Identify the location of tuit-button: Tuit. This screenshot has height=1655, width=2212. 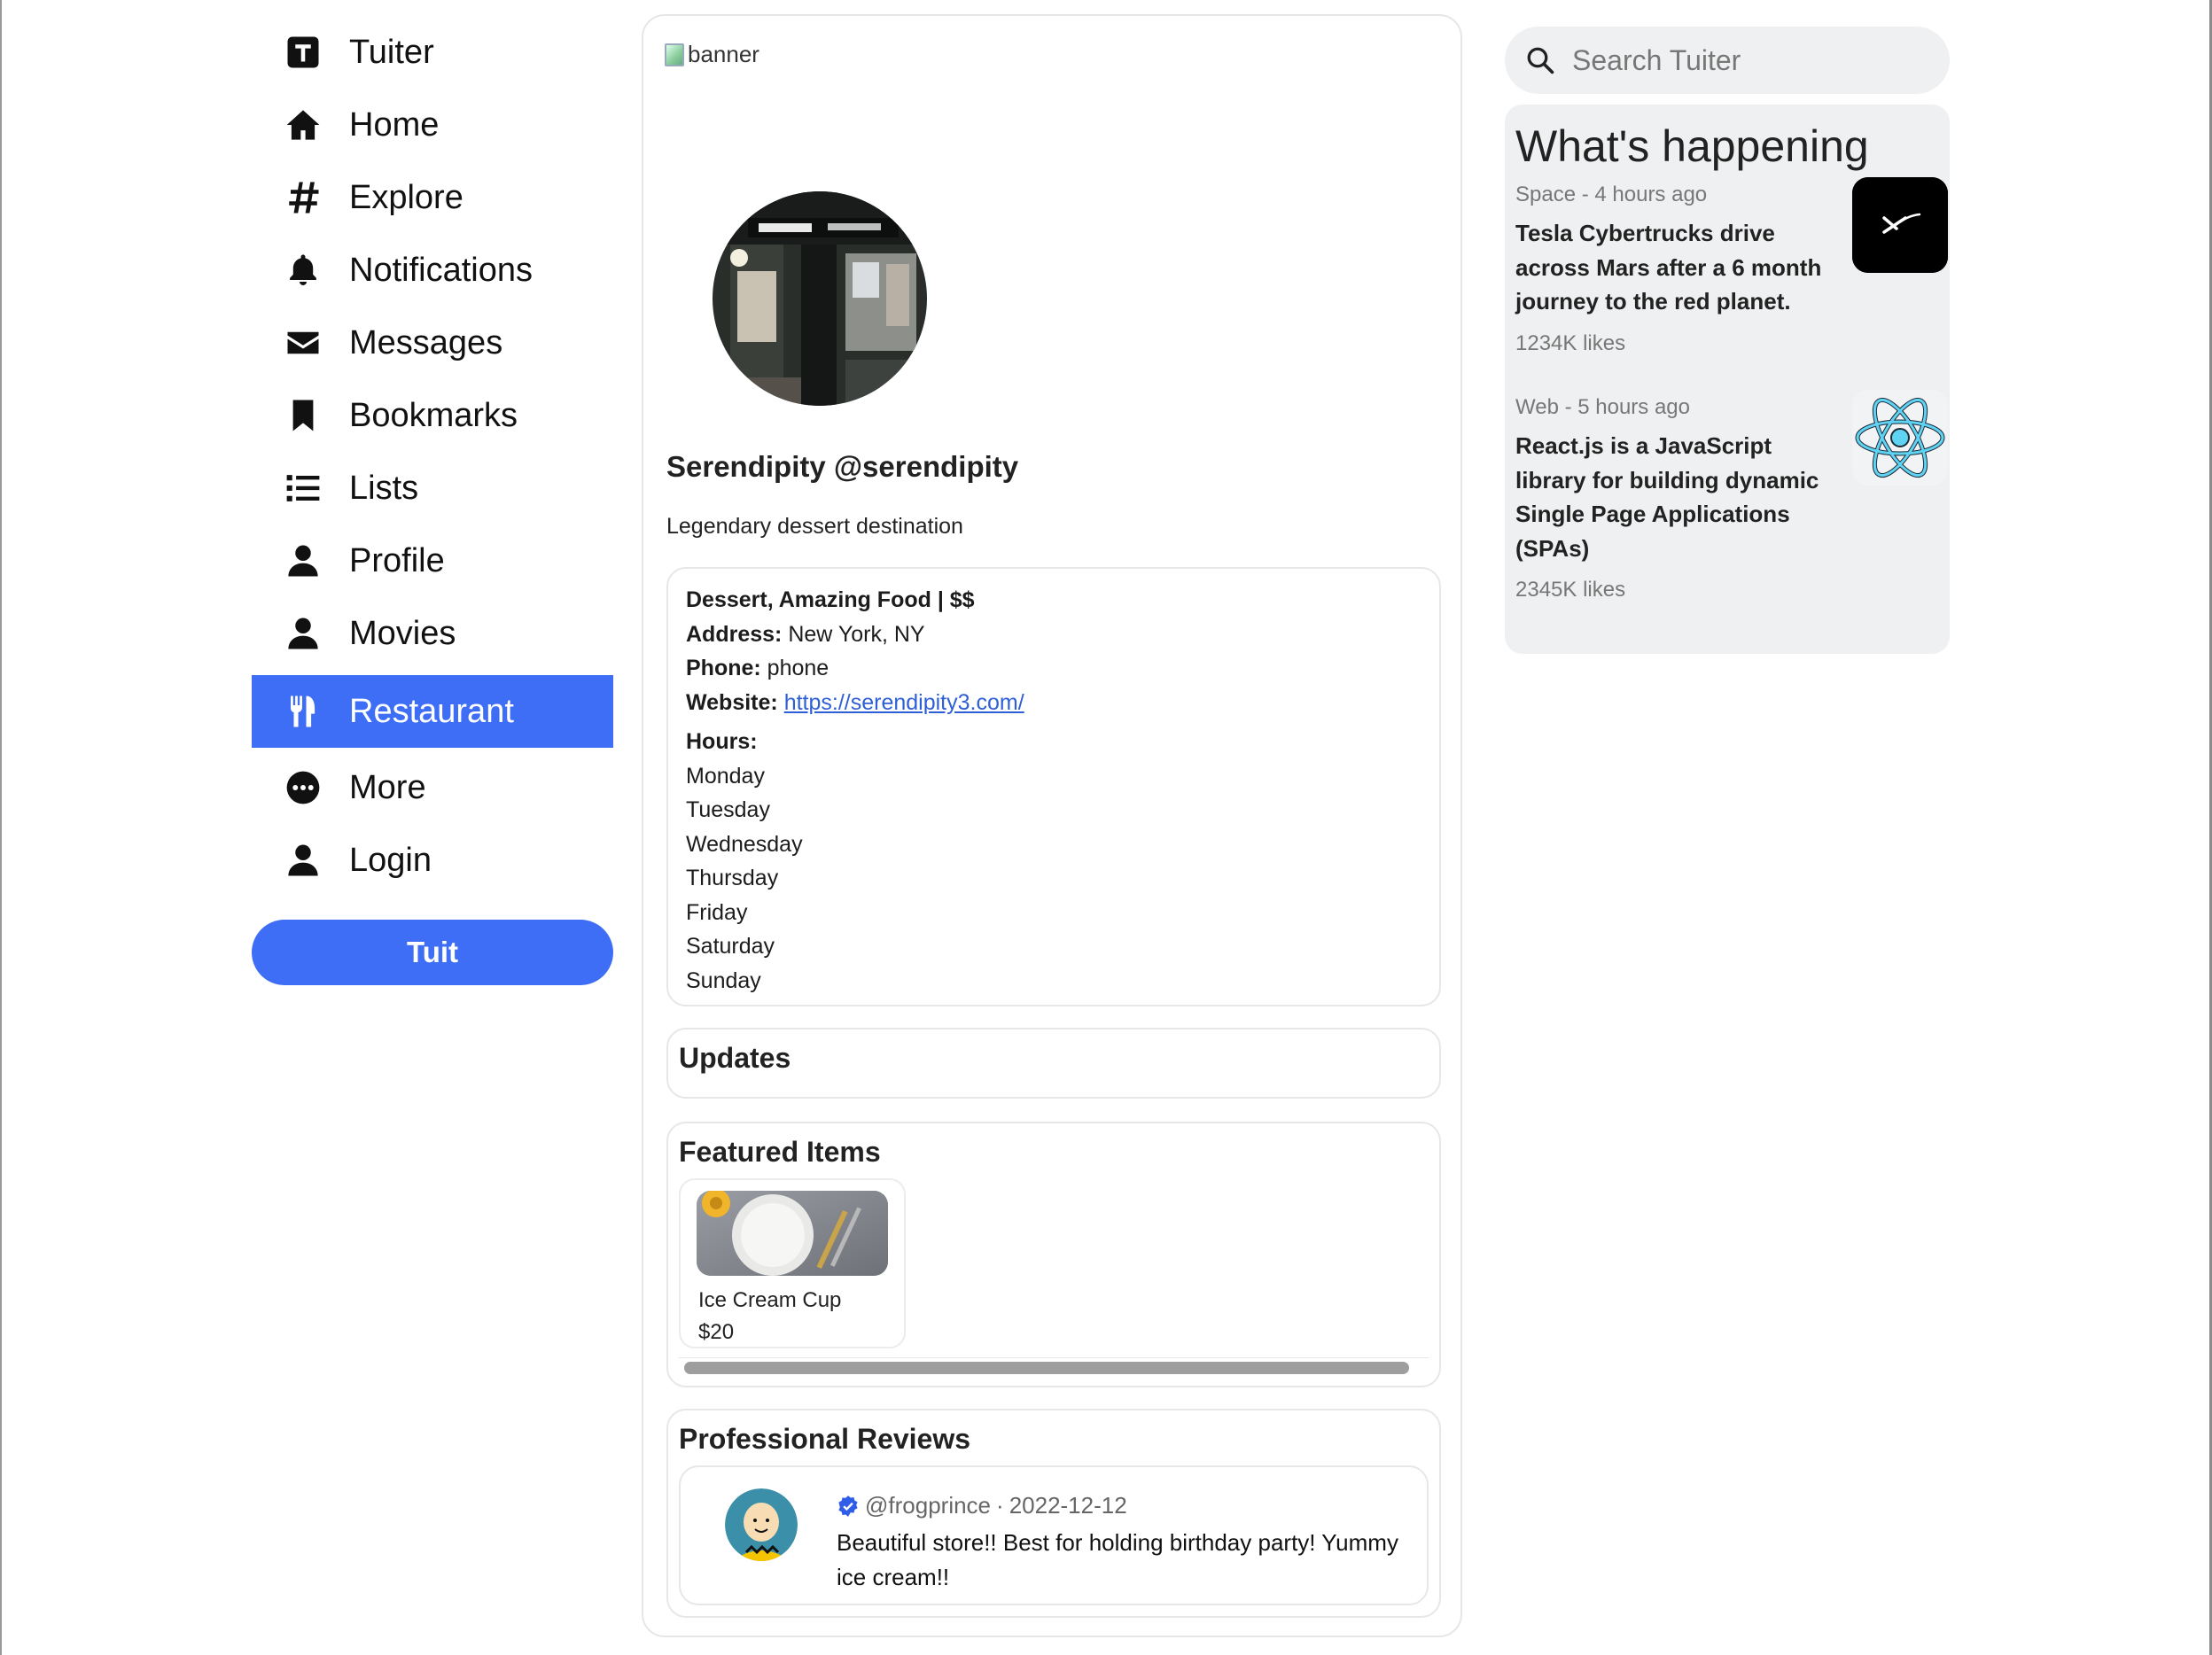
(432, 952).